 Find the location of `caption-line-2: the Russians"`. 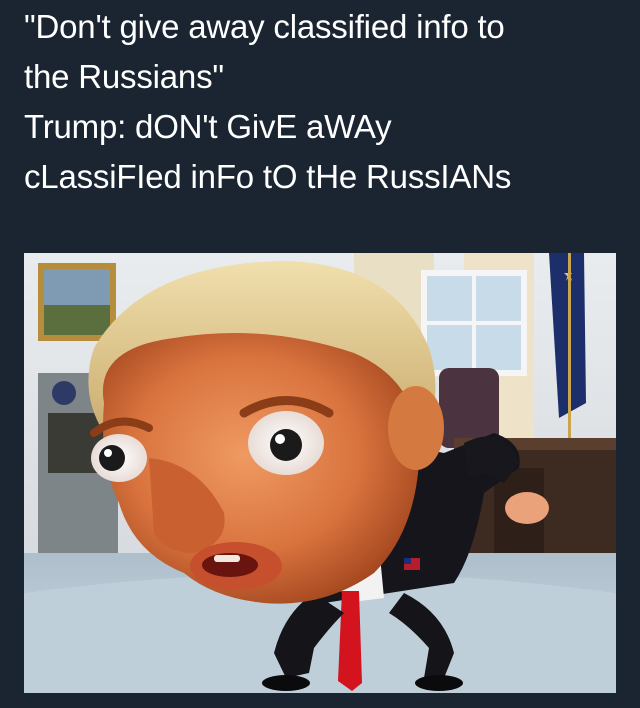

caption-line-2: the Russians" is located at coordinates (124, 76).